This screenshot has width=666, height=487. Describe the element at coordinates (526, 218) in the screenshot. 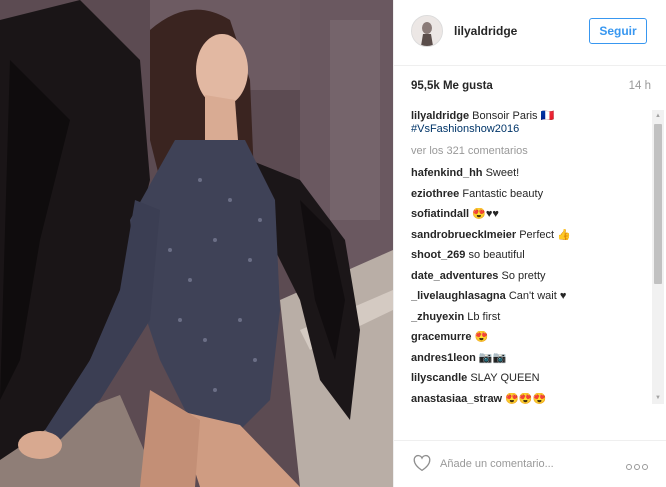

I see `comment-item: sofiatindall 😍♥♥` at that location.